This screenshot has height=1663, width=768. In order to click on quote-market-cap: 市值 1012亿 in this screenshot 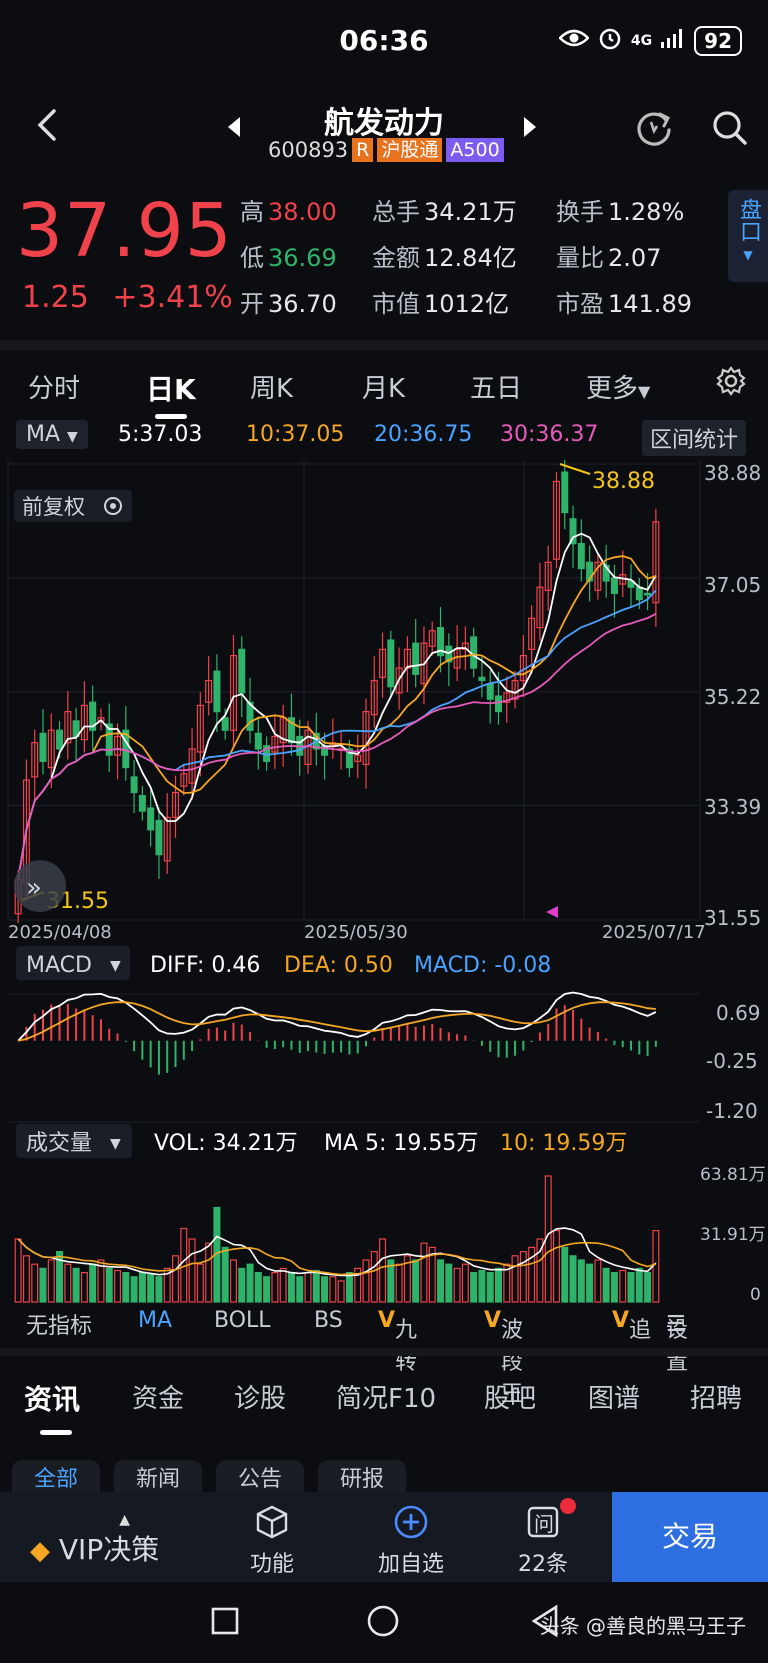, I will do `click(441, 304)`.